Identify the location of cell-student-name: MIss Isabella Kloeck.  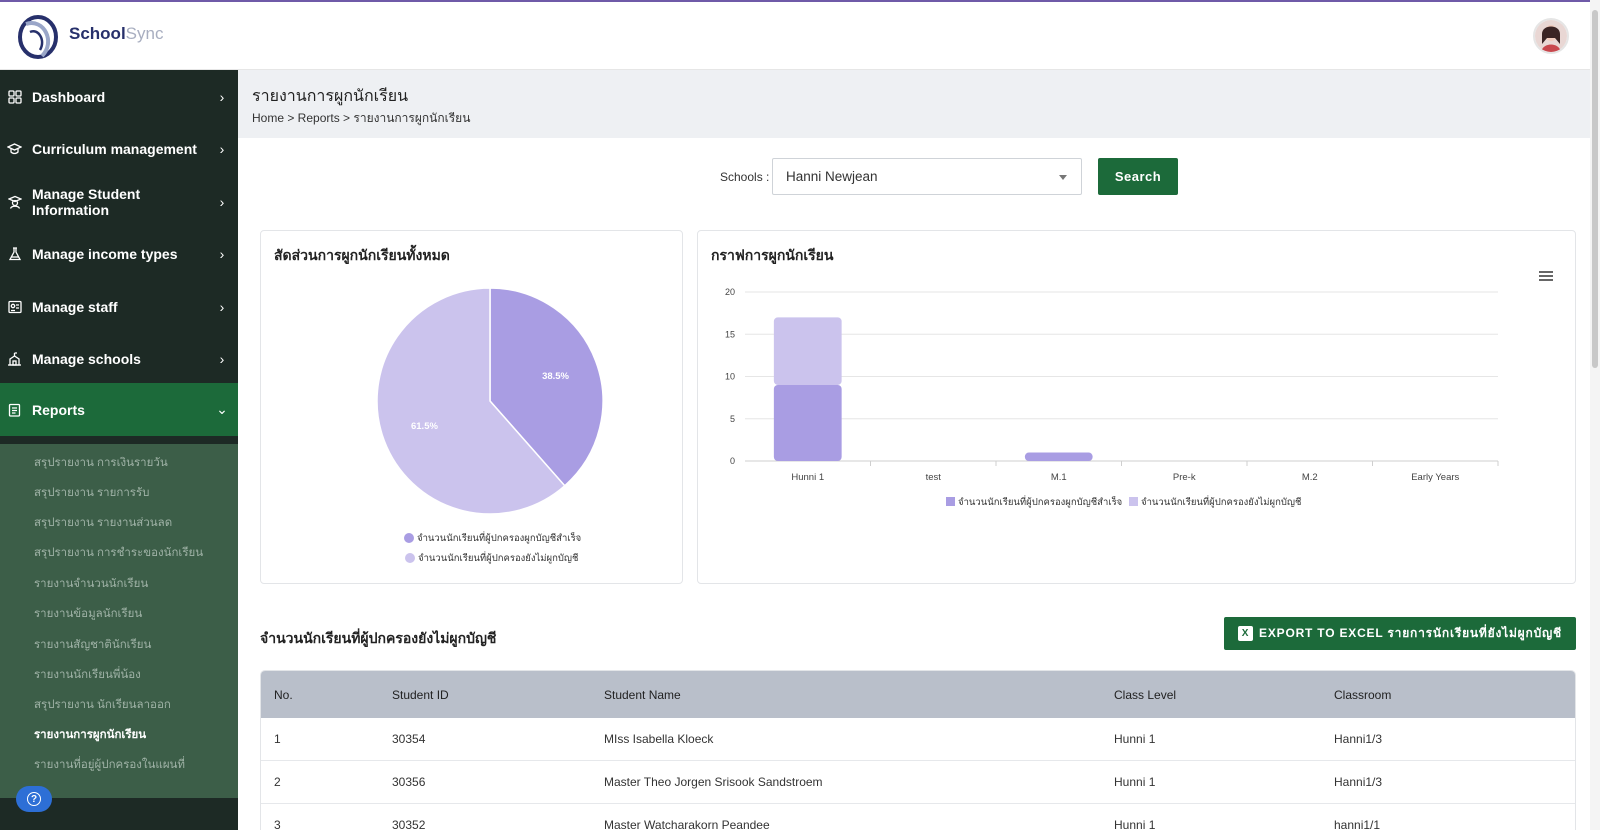
(659, 739).